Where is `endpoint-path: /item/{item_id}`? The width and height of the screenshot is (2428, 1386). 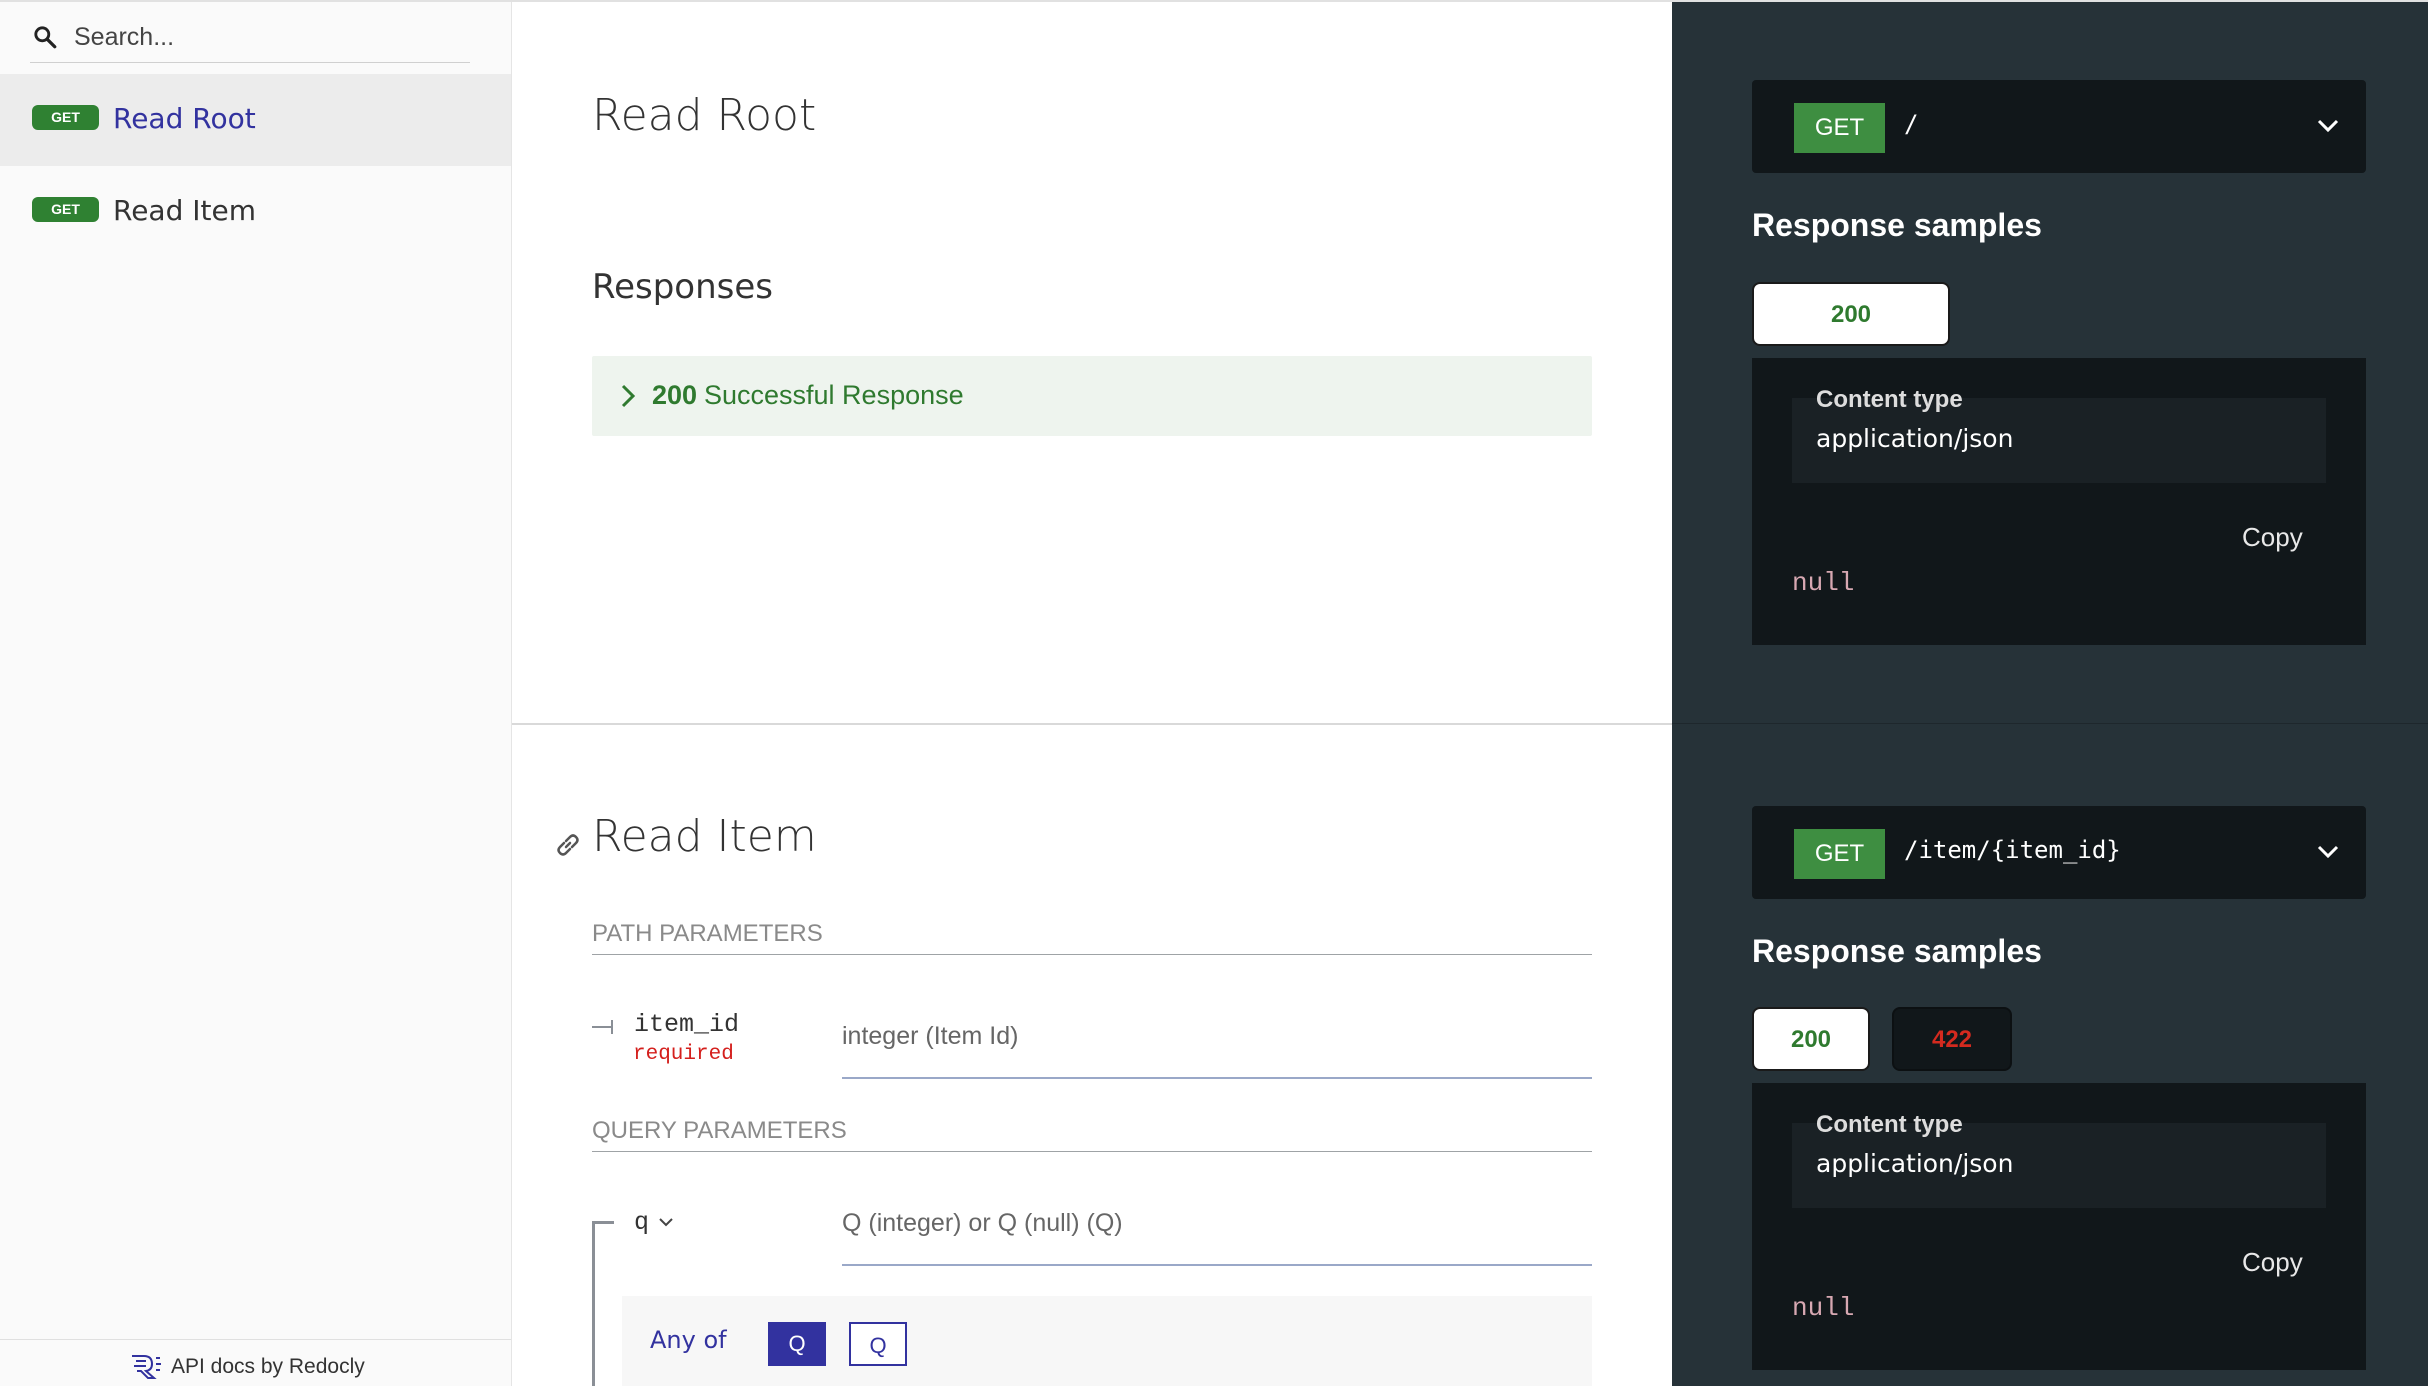 endpoint-path: /item/{item_id} is located at coordinates (2012, 850).